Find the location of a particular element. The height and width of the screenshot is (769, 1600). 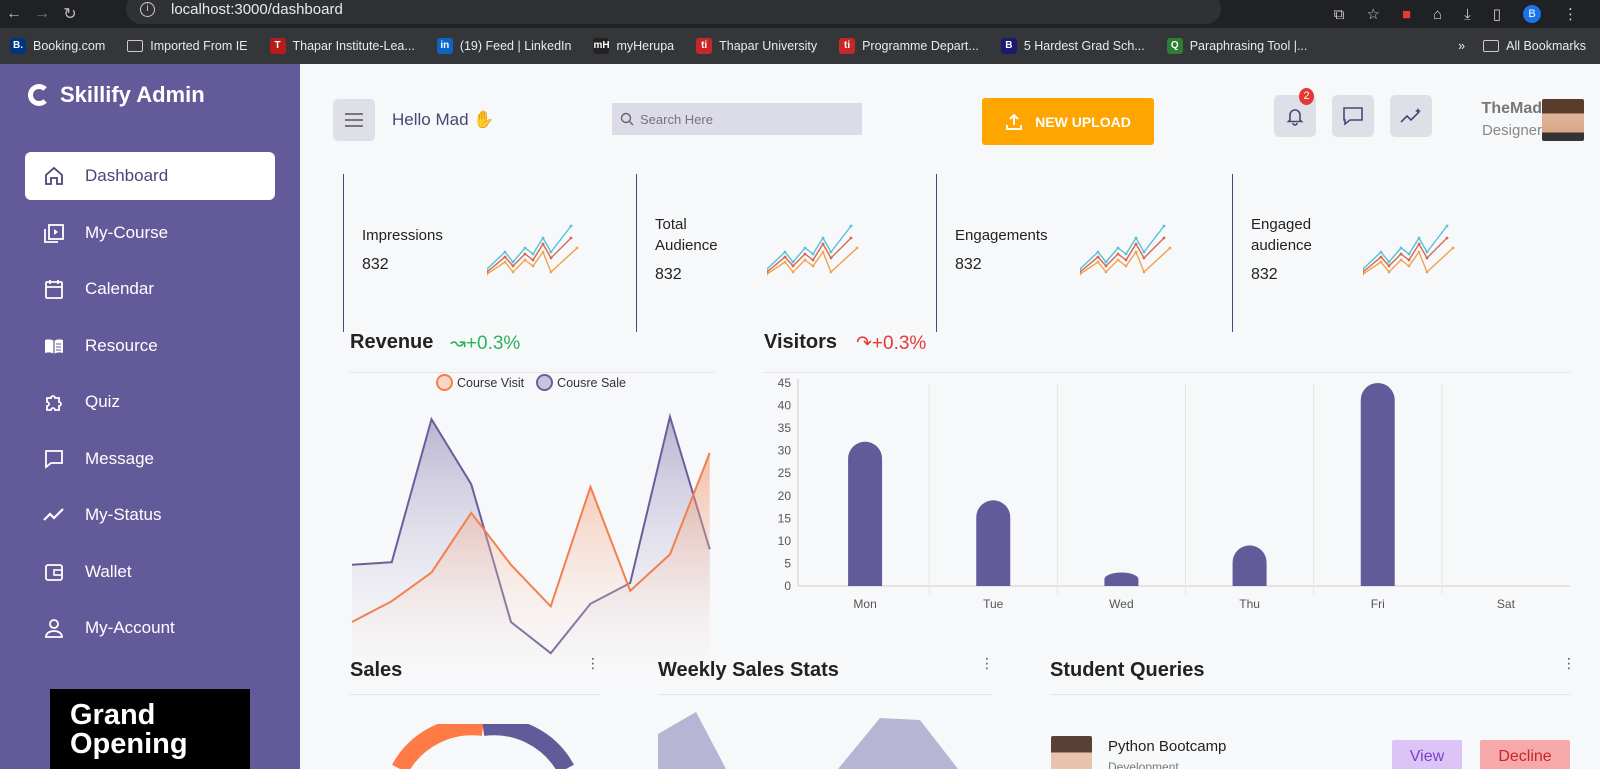

profile-avatar: B is located at coordinates (1532, 14).